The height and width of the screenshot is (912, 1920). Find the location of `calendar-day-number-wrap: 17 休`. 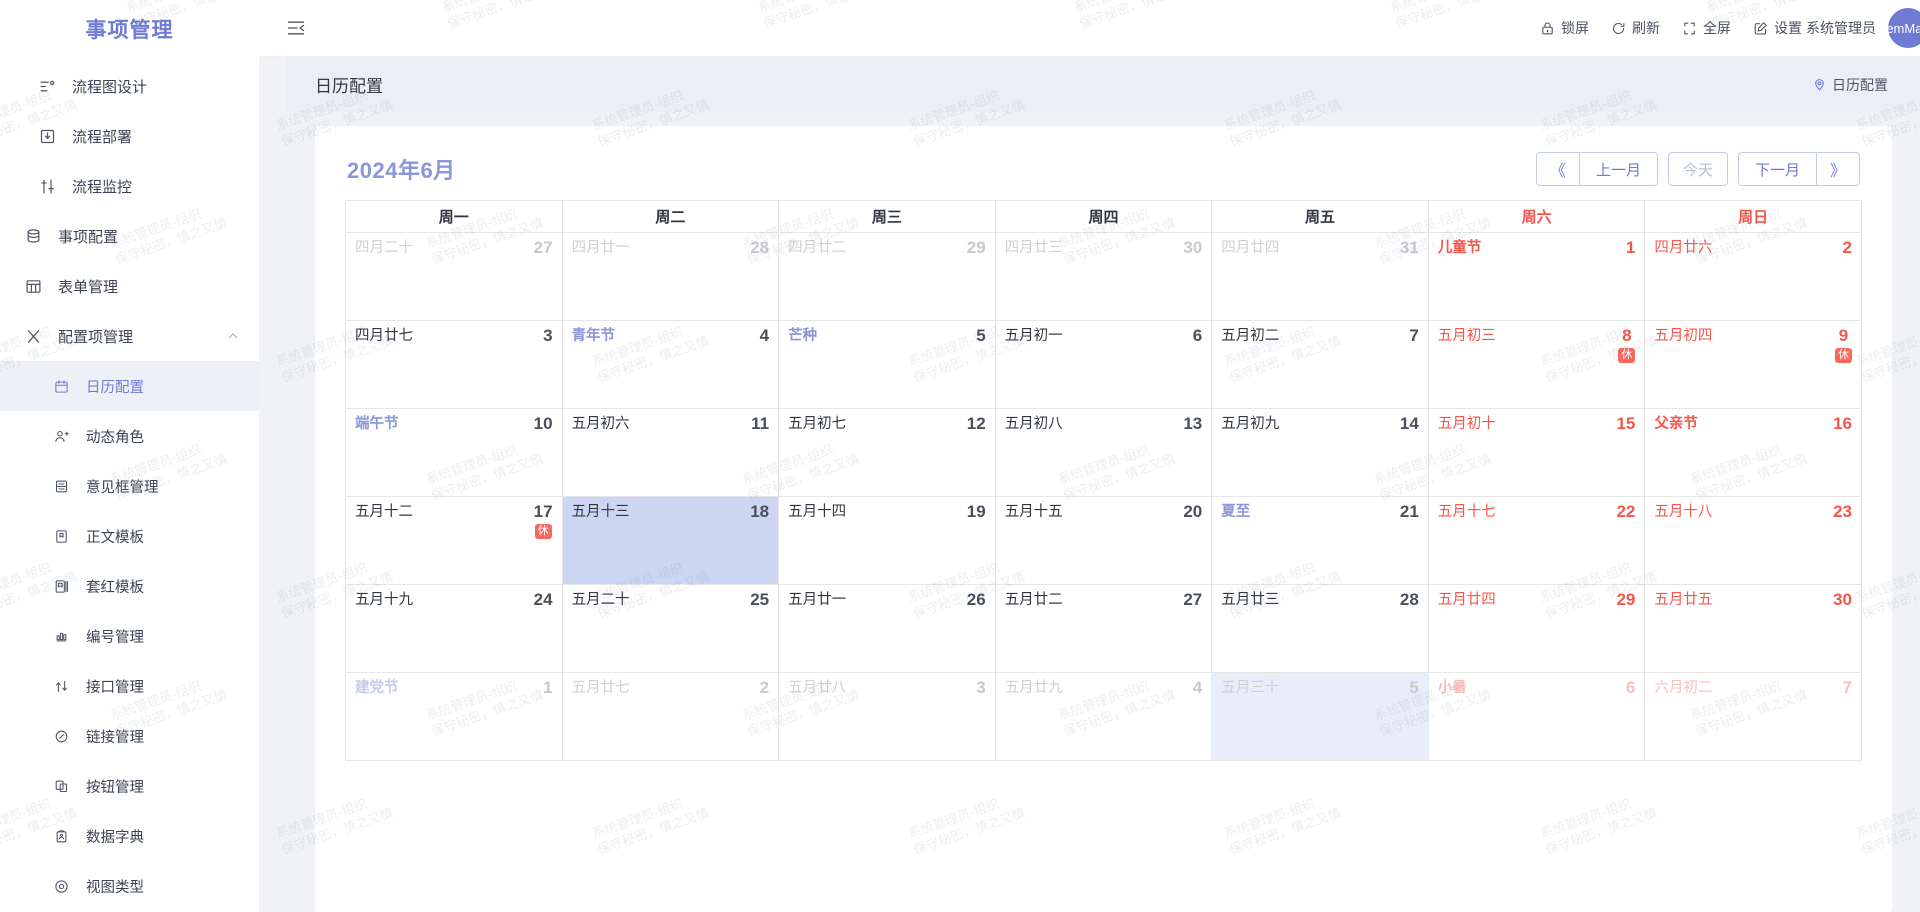

calendar-day-number-wrap: 17 休 is located at coordinates (543, 521).